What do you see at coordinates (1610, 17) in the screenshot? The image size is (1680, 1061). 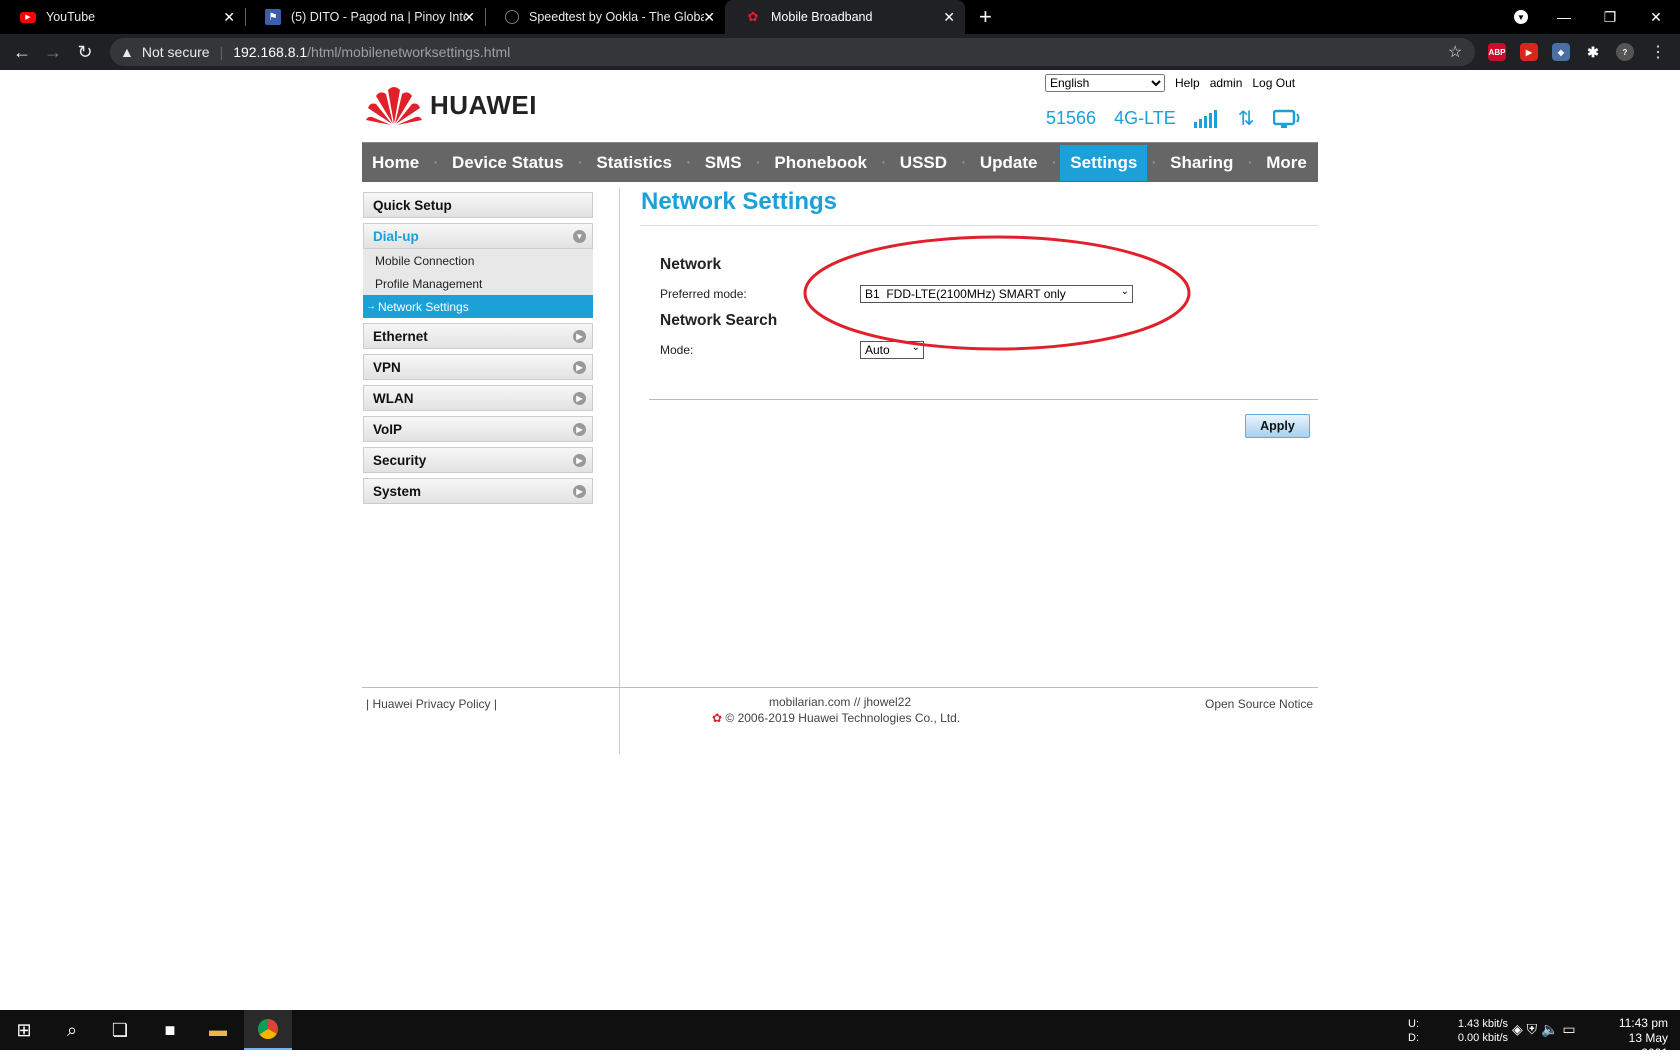 I see `restore-icon: ❐` at bounding box center [1610, 17].